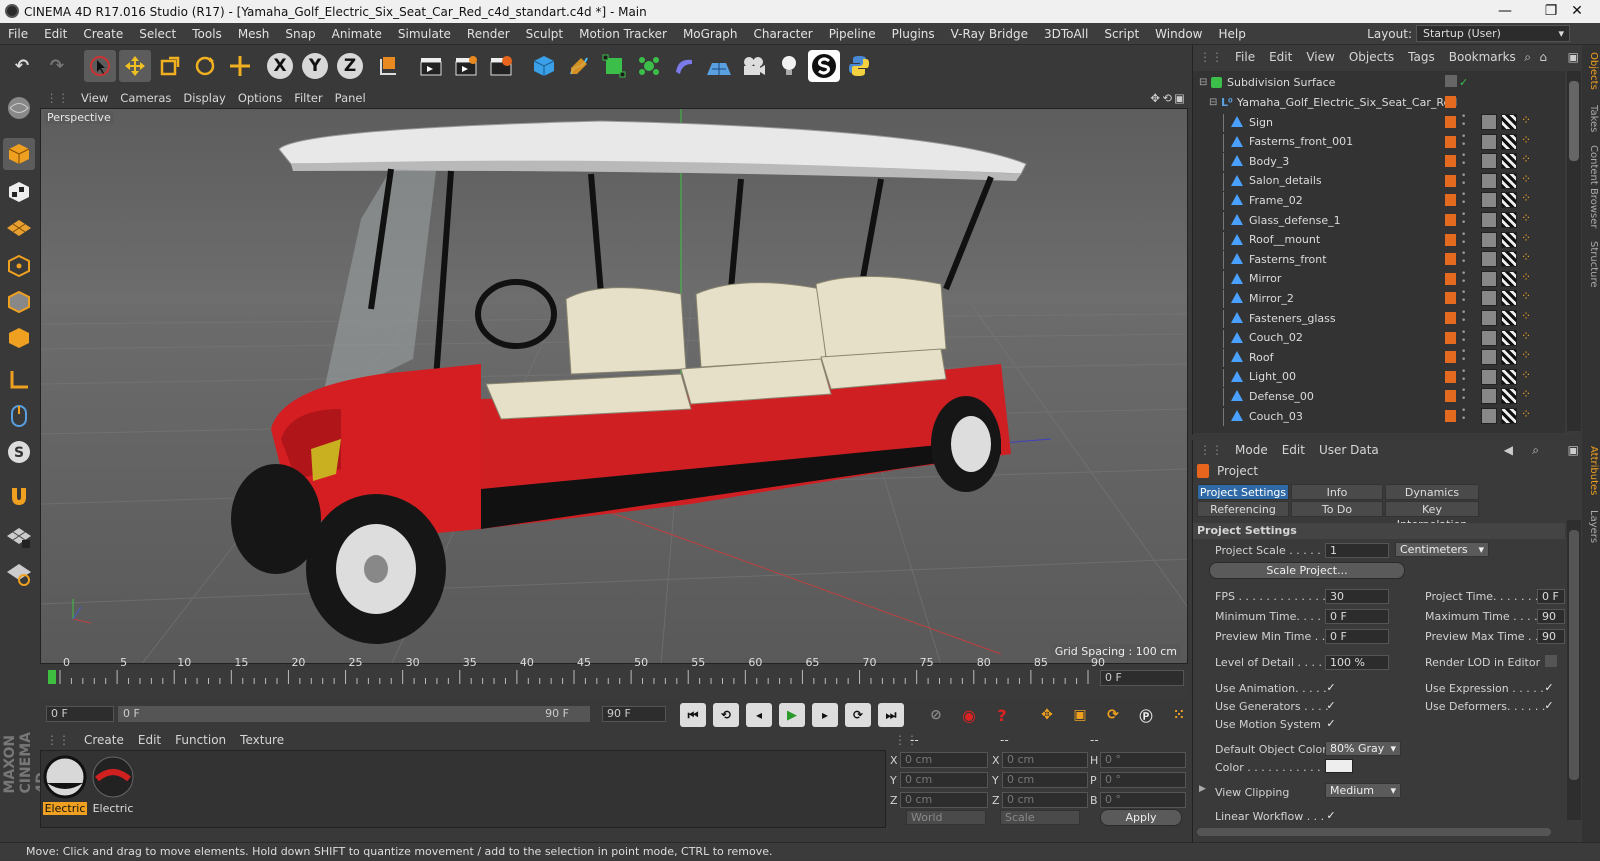  I want to click on subdivision-button, so click(614, 66).